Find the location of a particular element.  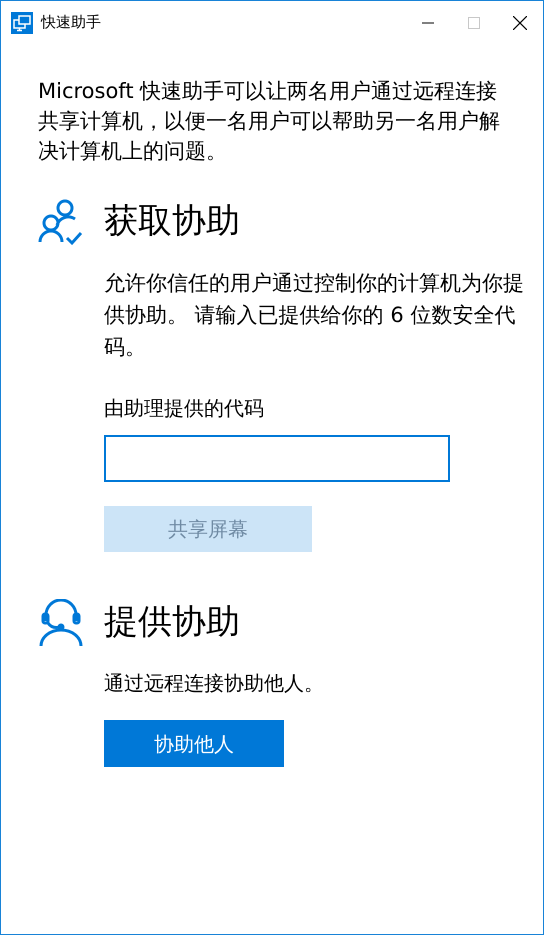

code-input-field is located at coordinates (277, 458).